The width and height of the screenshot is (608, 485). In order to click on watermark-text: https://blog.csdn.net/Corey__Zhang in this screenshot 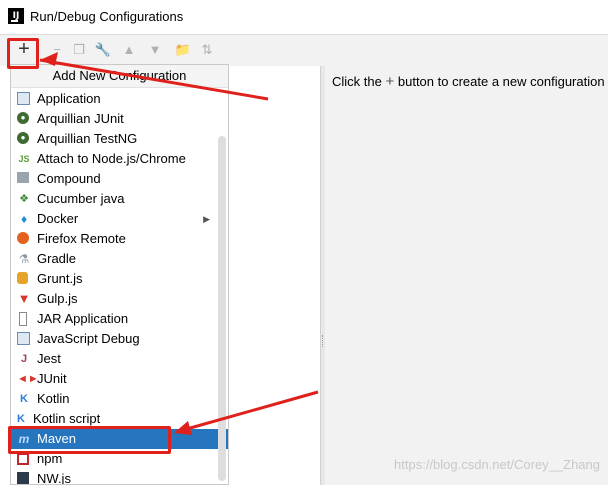, I will do `click(497, 464)`.